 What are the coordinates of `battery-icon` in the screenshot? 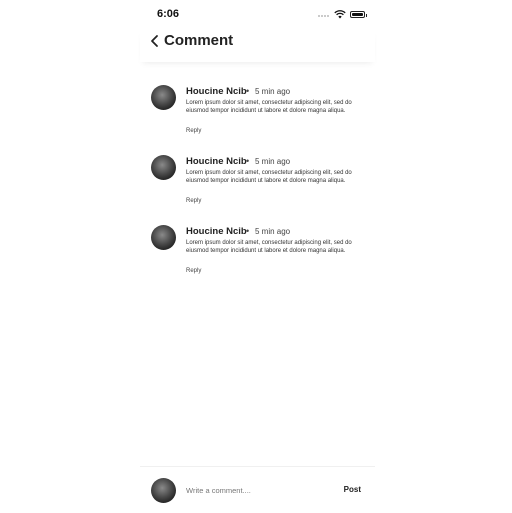 It's located at (358, 14).